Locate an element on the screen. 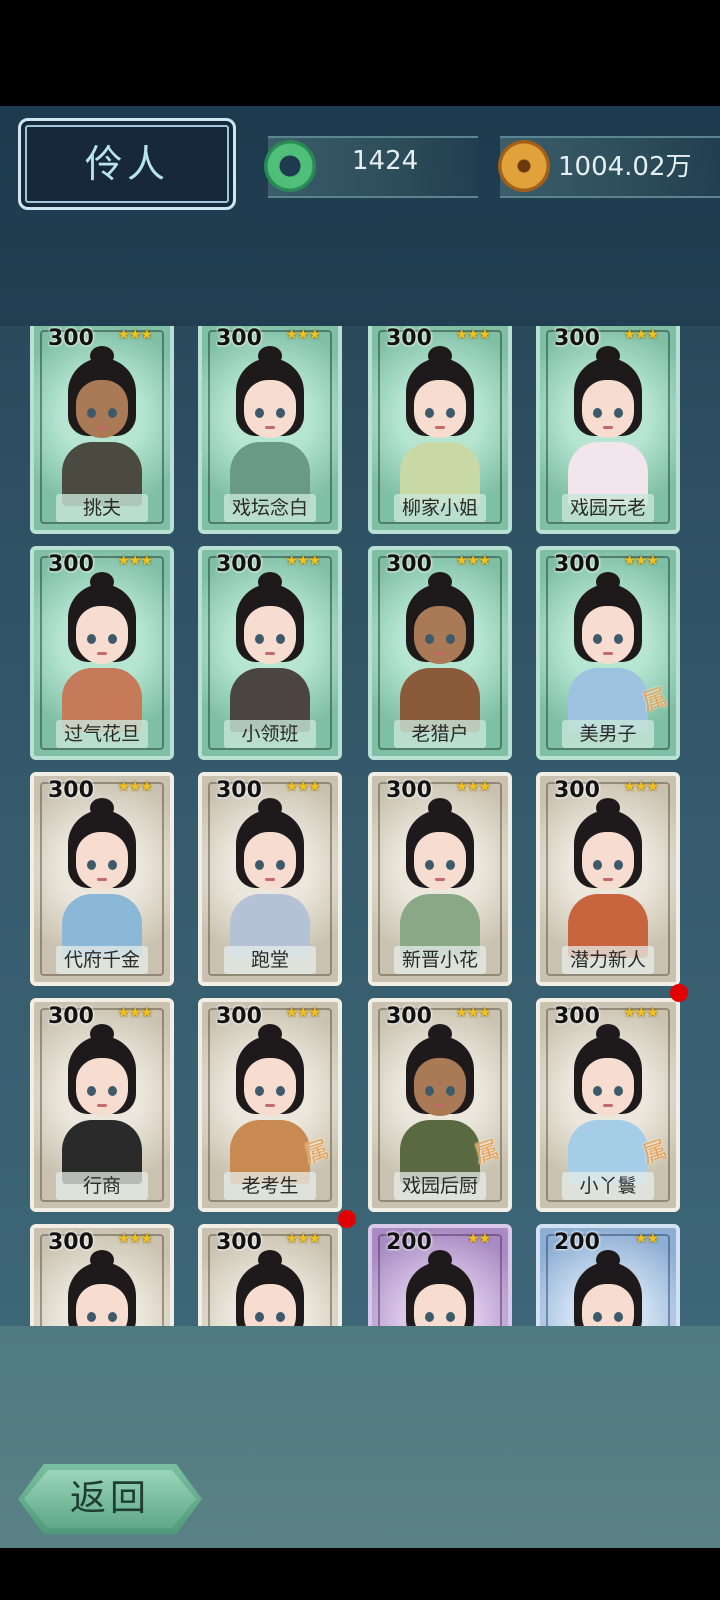 The image size is (720, 1600). performer-card: 300 ★★★ 新晋小花 is located at coordinates (440, 879).